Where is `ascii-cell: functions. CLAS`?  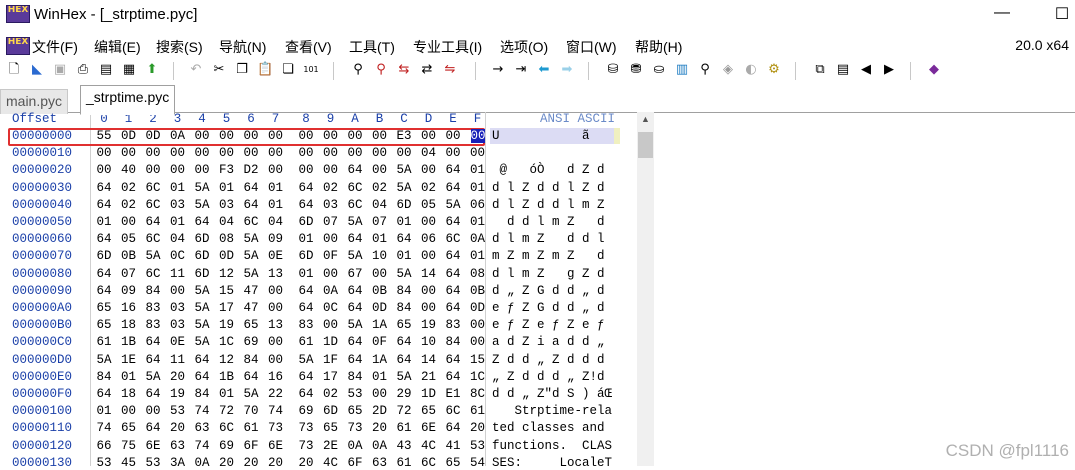 ascii-cell: functions. CLAS is located at coordinates (552, 446).